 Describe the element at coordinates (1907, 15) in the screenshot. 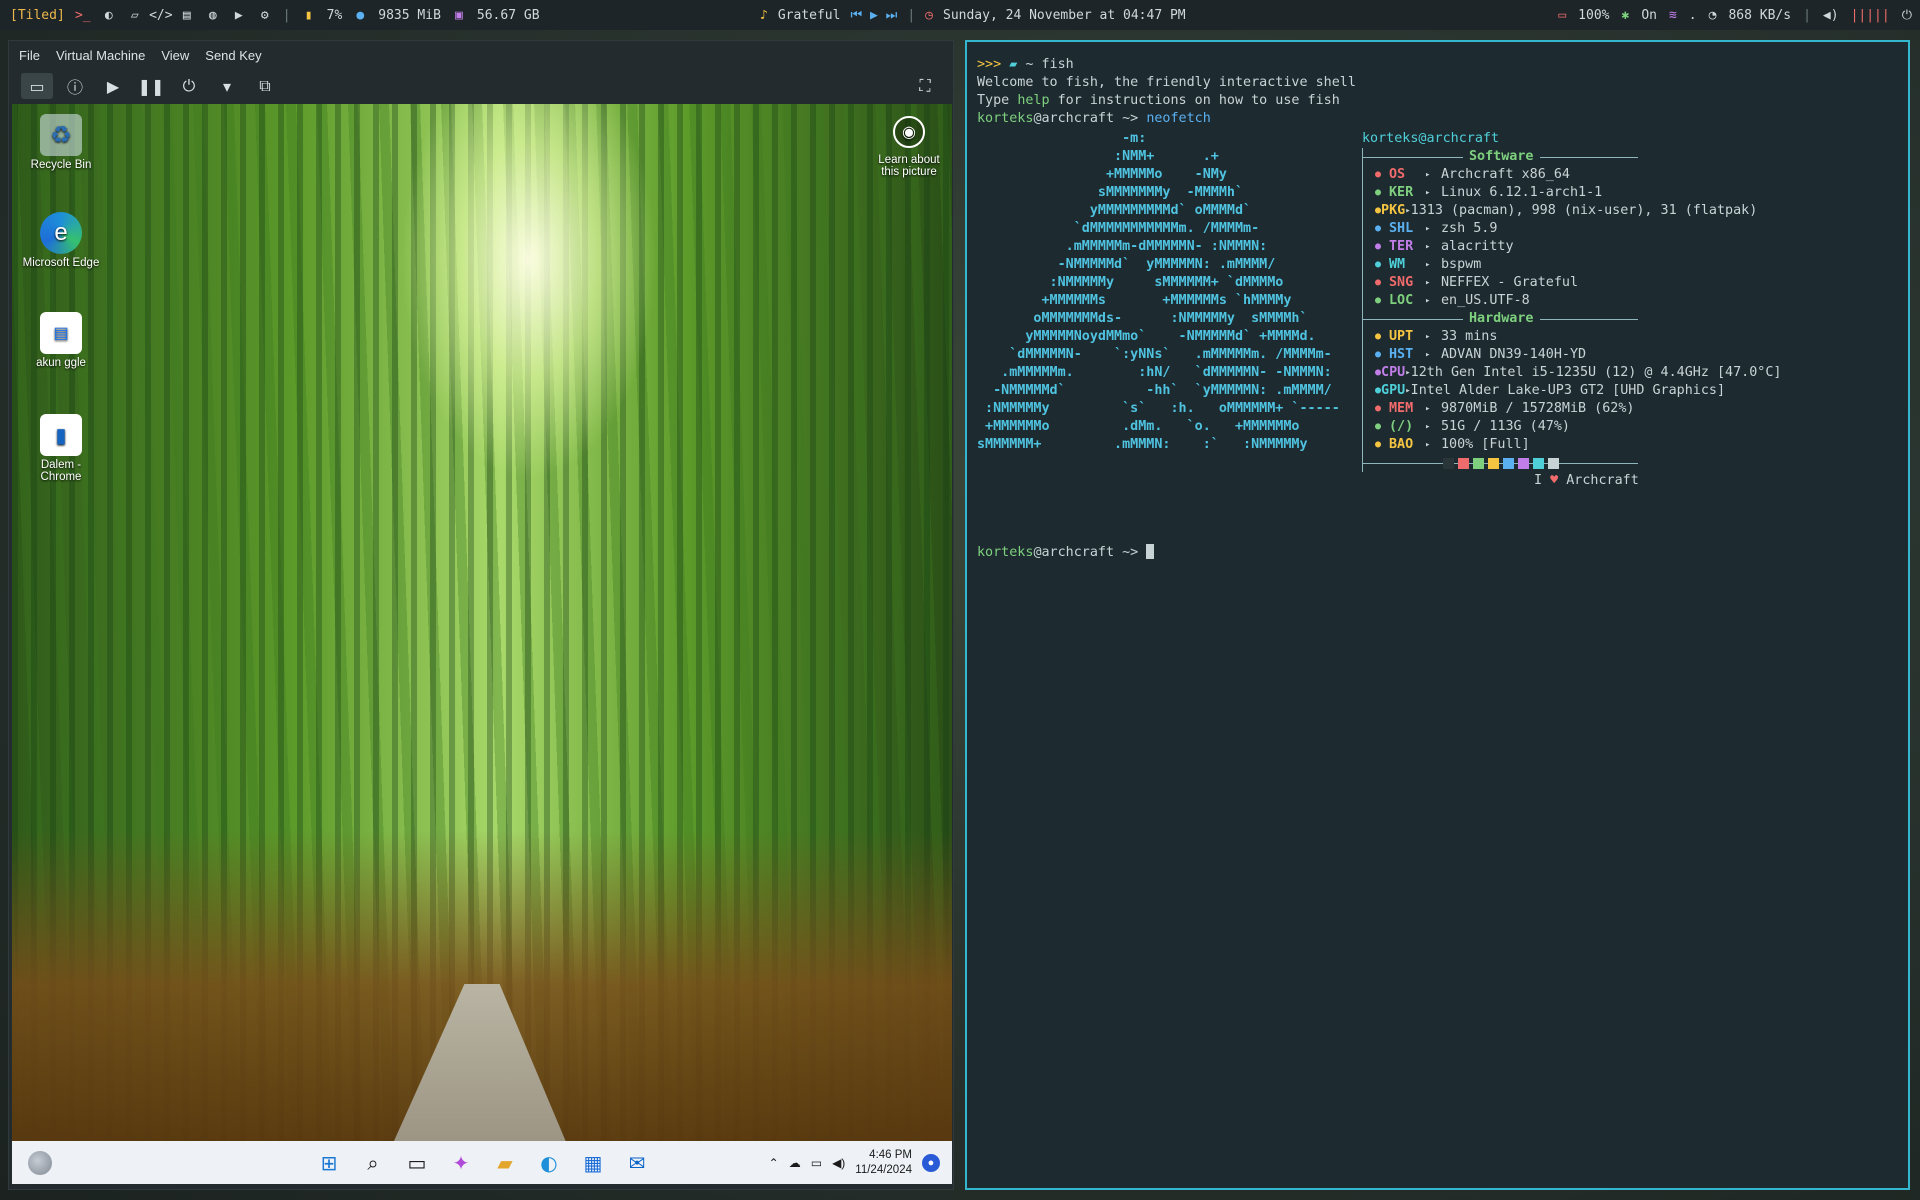

I see `power-menu-icon: ⏻` at that location.